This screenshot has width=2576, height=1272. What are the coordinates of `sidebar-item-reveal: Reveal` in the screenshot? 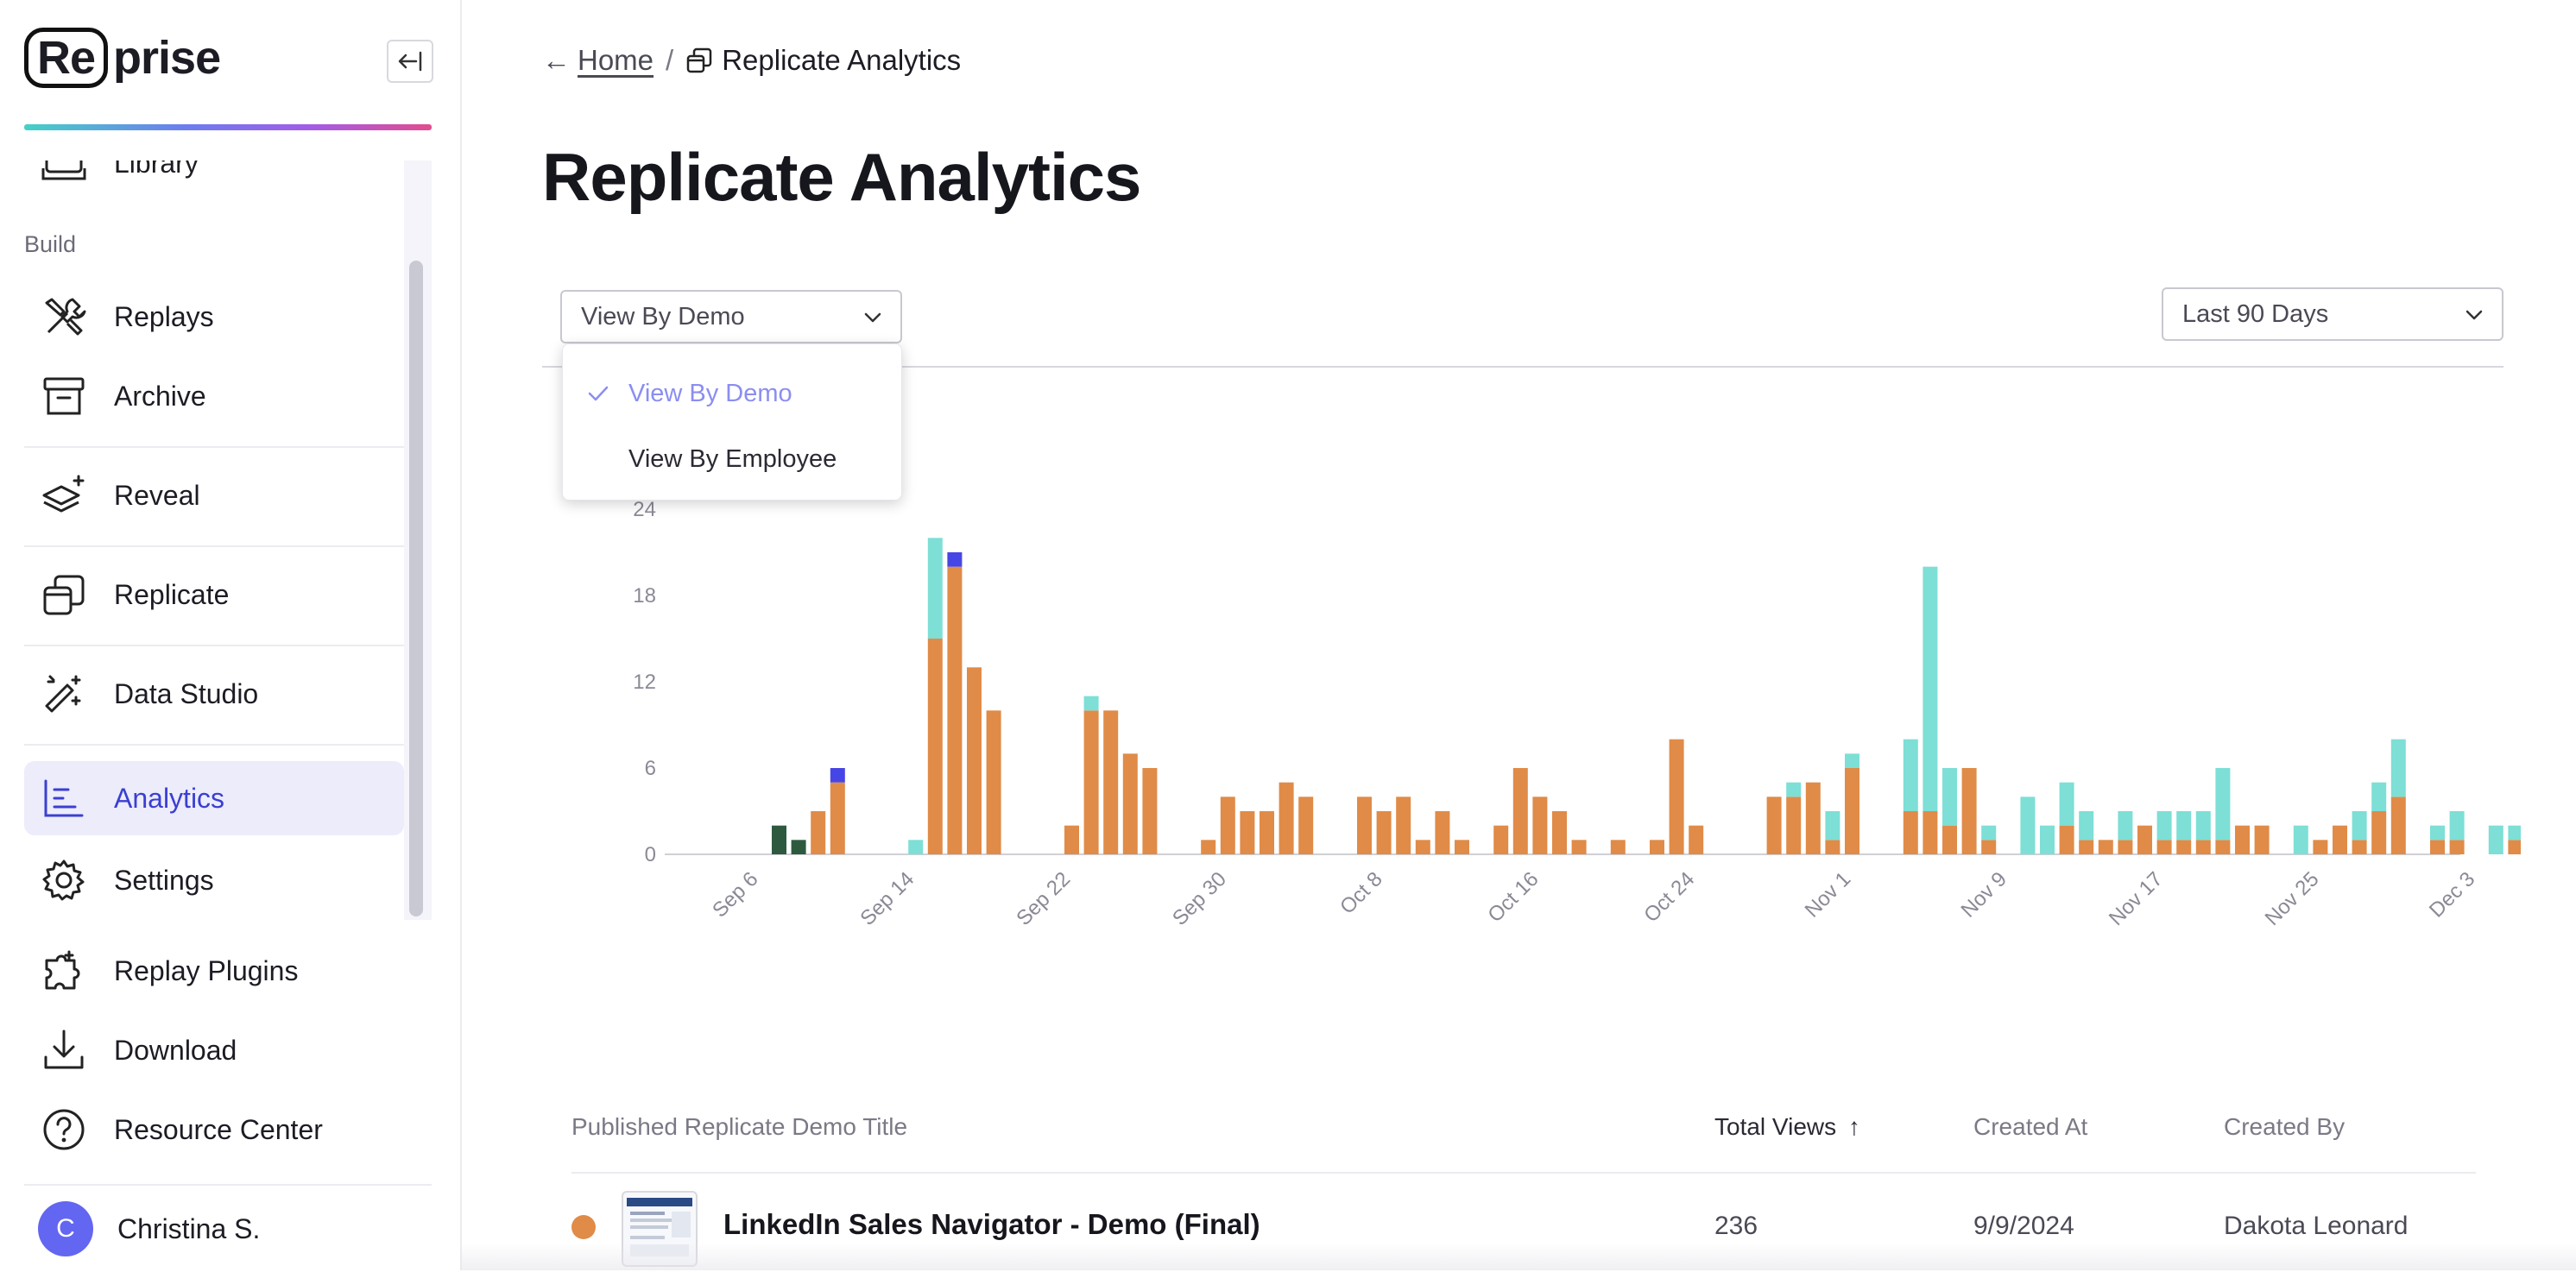 It's located at (214, 495).